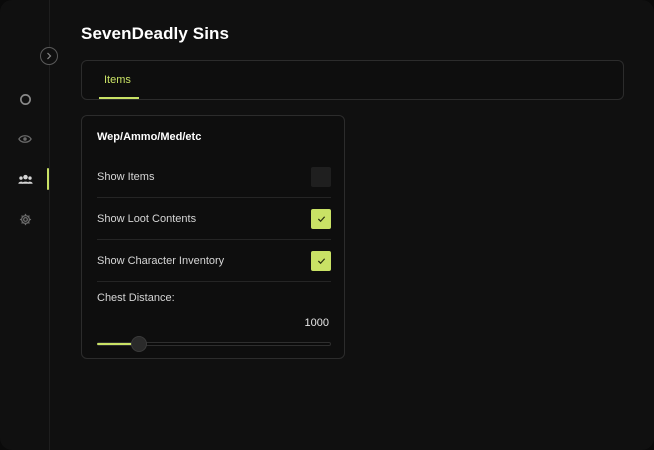 This screenshot has height=450, width=654. Describe the element at coordinates (214, 177) in the screenshot. I see `option-row-show-items: Show Items` at that location.